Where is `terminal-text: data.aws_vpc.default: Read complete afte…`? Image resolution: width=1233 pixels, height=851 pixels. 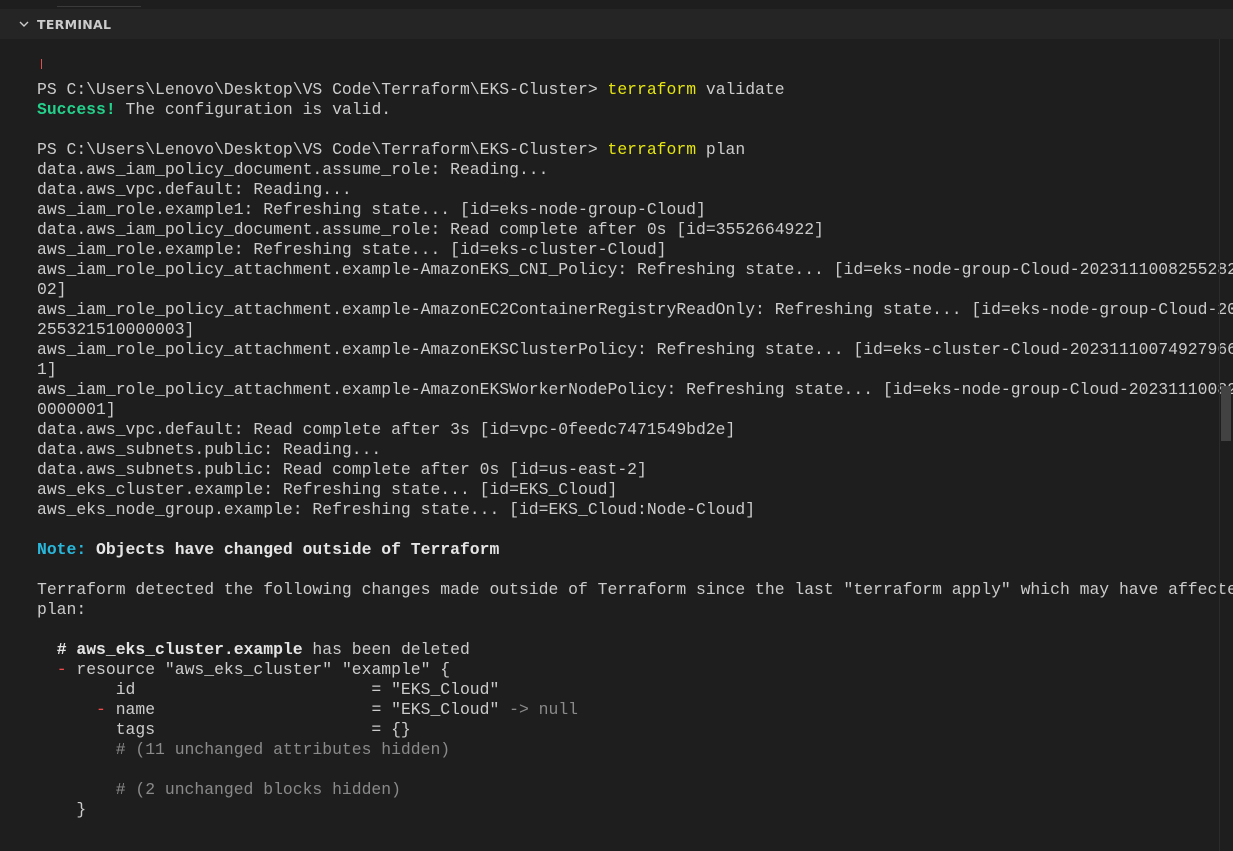 terminal-text: data.aws_vpc.default: Read complete afte… is located at coordinates (386, 429).